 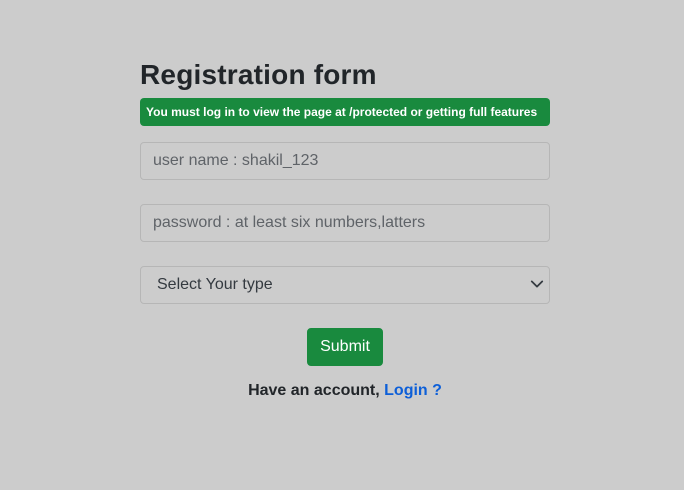 What do you see at coordinates (413, 390) in the screenshot?
I see `login-link: Login ?` at bounding box center [413, 390].